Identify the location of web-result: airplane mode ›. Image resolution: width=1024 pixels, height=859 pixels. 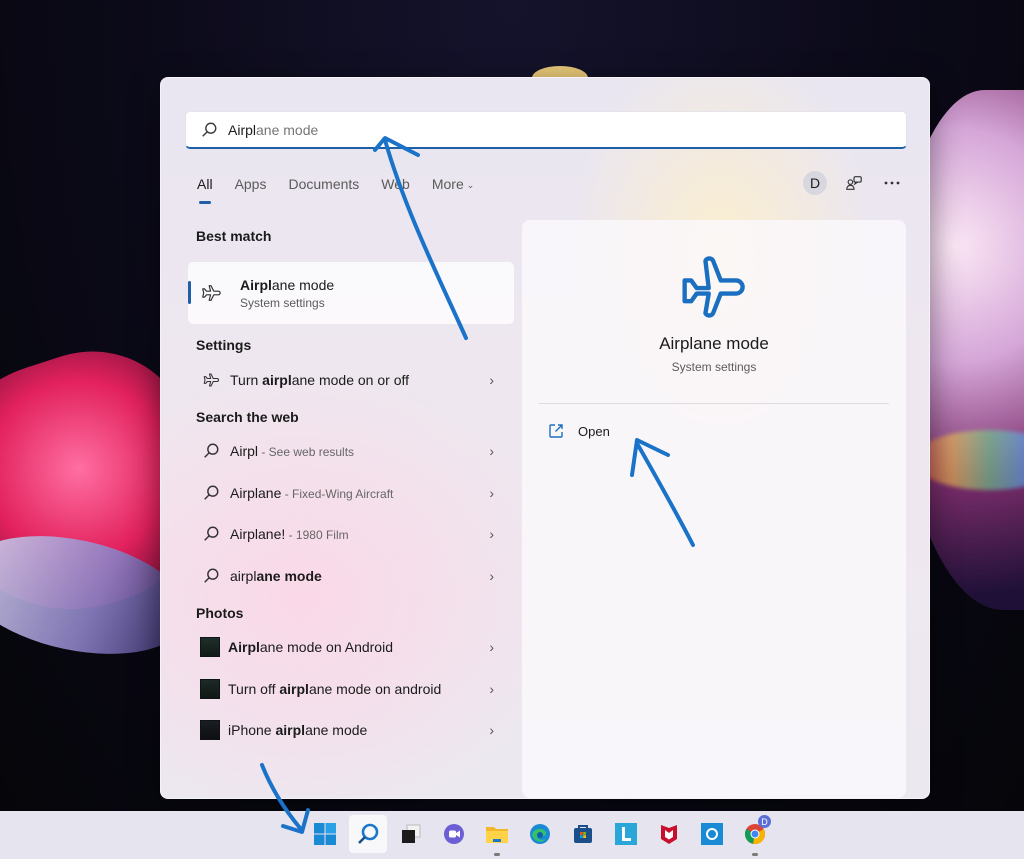
(351, 576).